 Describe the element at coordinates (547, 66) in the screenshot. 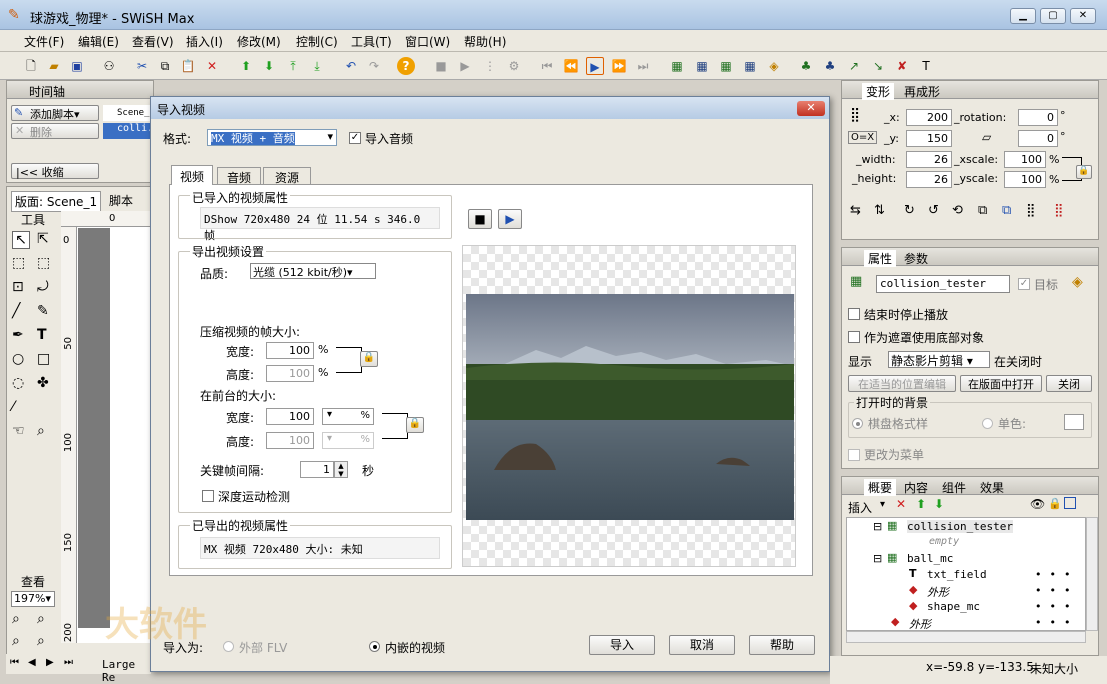

I see `first-frame-icon: ⏮` at that location.